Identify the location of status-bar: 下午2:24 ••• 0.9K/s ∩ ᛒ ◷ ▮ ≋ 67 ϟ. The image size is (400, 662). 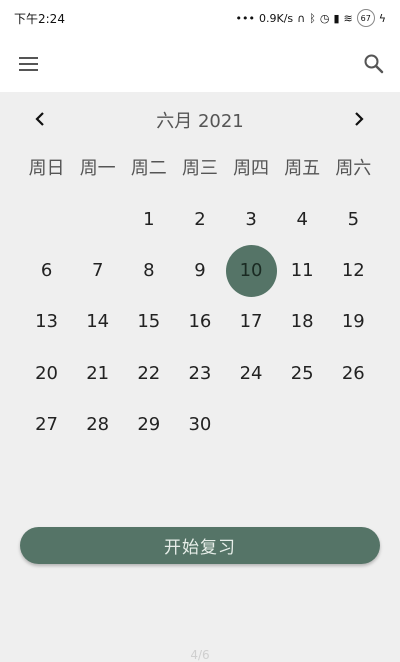
(200, 18).